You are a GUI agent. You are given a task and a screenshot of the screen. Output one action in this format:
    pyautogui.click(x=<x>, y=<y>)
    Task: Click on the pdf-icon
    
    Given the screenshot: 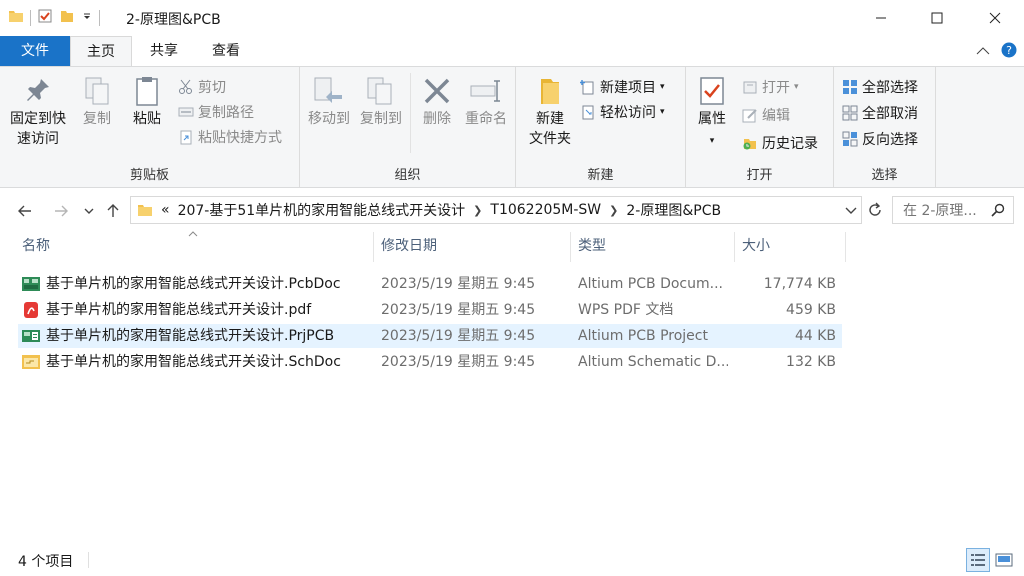 What is the action you would take?
    pyautogui.click(x=31, y=310)
    